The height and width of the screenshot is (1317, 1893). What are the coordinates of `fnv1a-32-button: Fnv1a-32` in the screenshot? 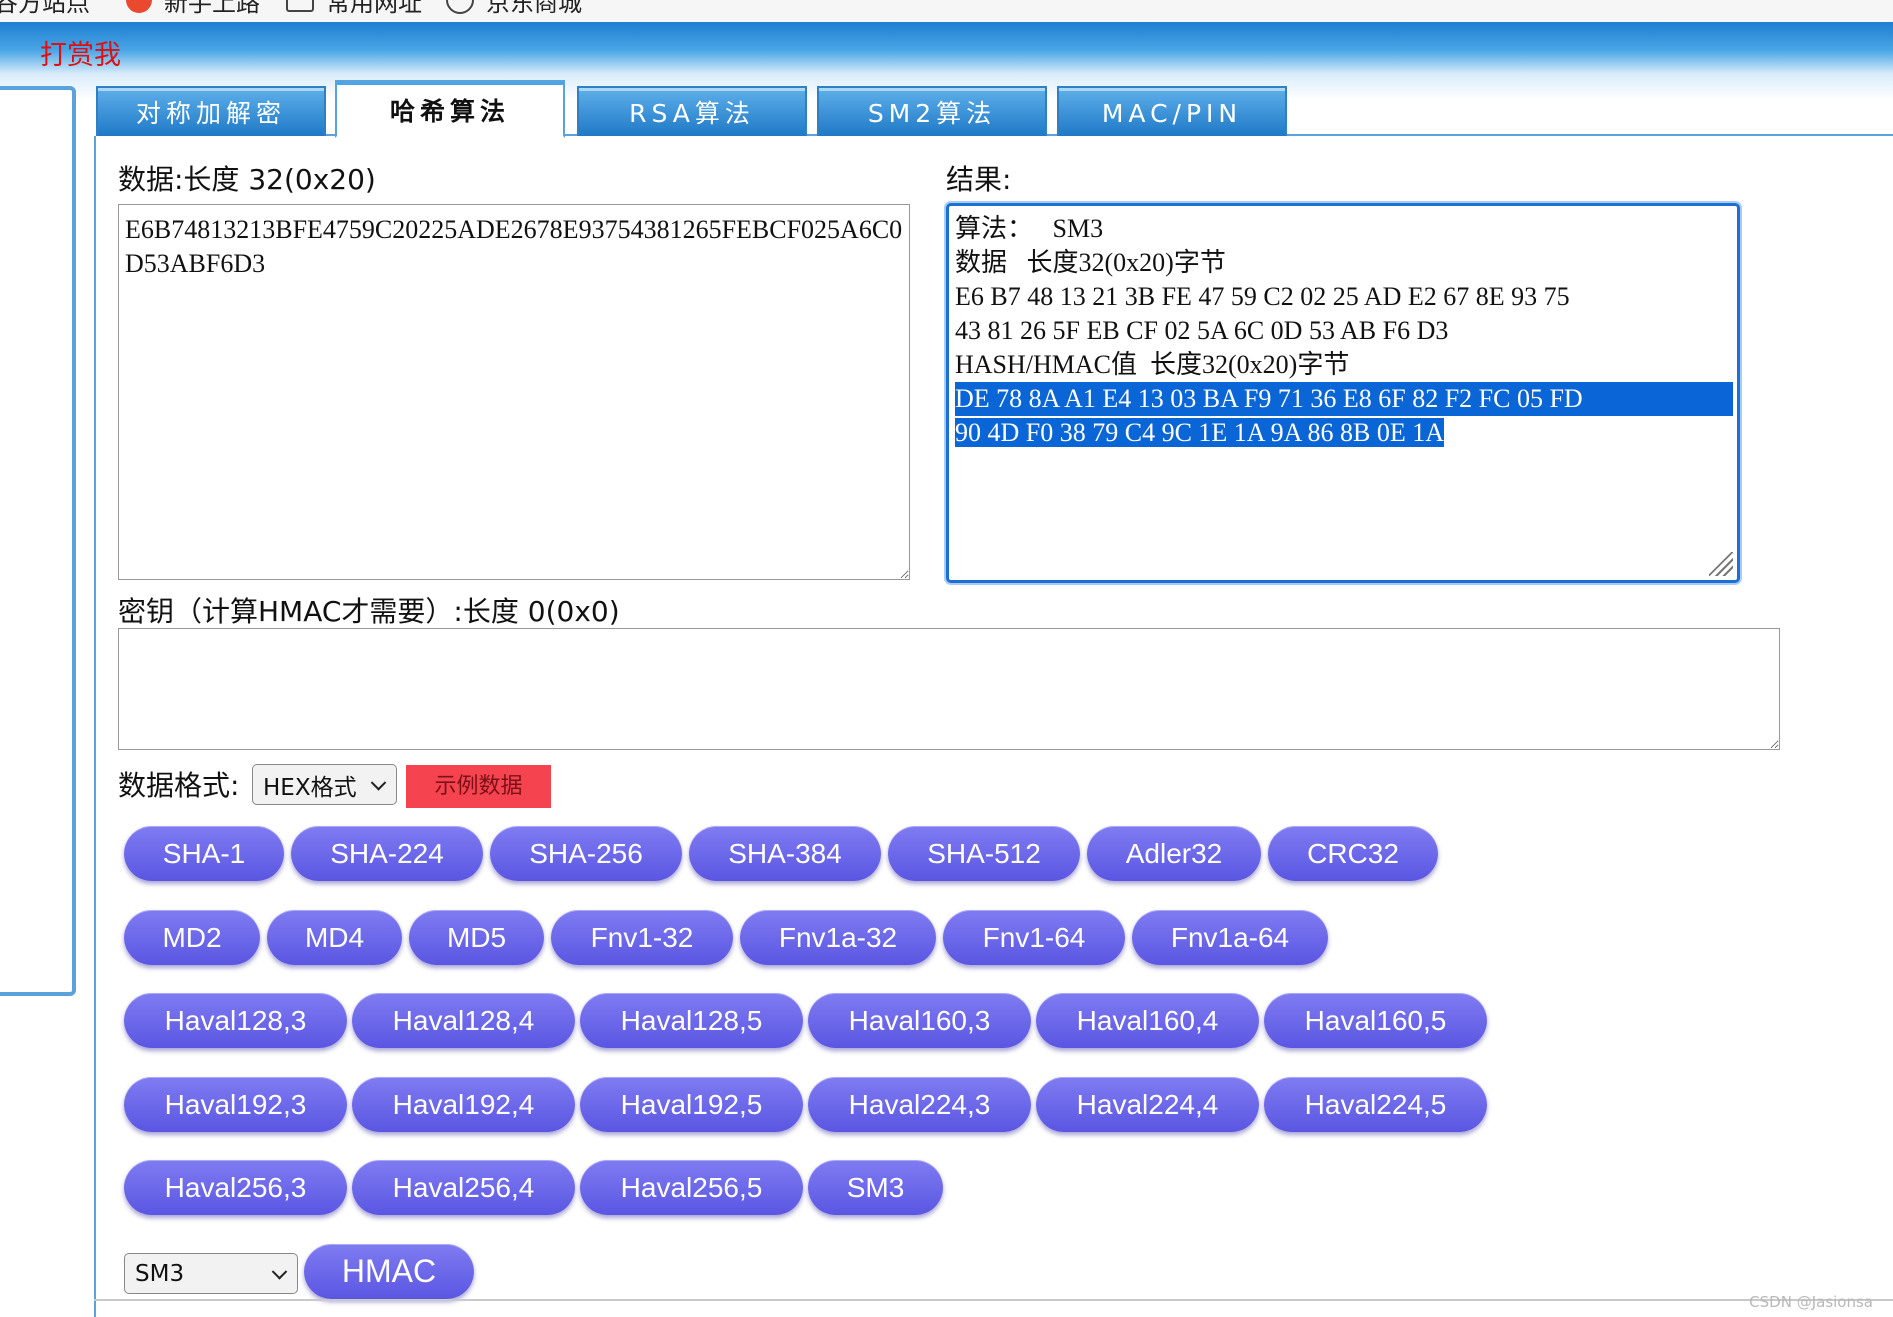 It's located at (838, 937).